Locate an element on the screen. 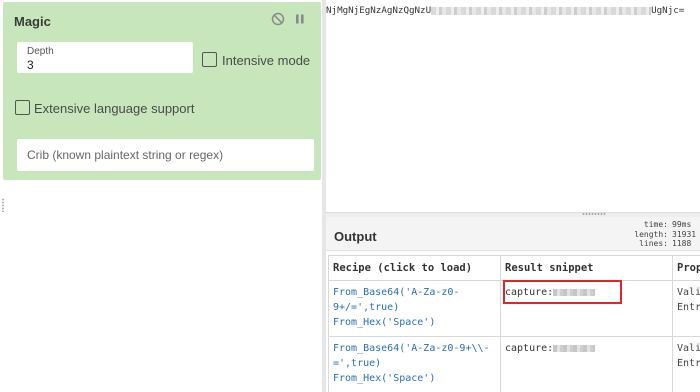  header-properties: Prop is located at coordinates (686, 268).